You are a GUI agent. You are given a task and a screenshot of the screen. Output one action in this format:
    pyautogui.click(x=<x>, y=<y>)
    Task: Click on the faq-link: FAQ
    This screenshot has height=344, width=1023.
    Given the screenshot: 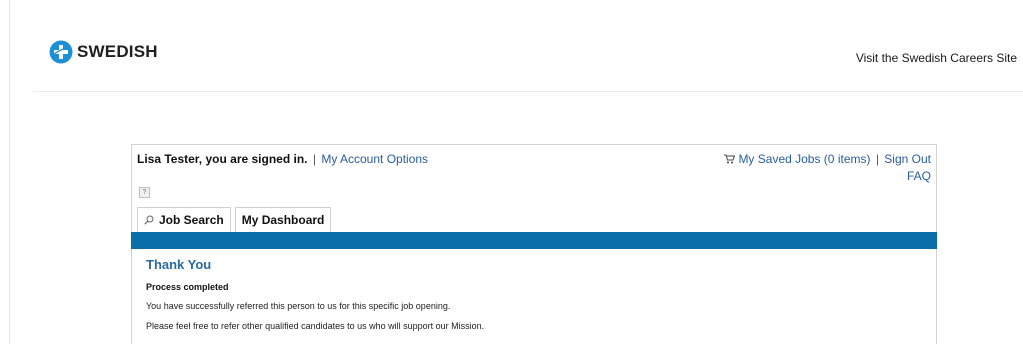 What is the action you would take?
    pyautogui.click(x=919, y=176)
    